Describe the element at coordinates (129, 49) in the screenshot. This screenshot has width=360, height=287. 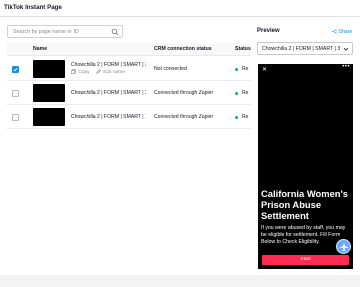
I see `table-header: Name CRM connection status Status` at that location.